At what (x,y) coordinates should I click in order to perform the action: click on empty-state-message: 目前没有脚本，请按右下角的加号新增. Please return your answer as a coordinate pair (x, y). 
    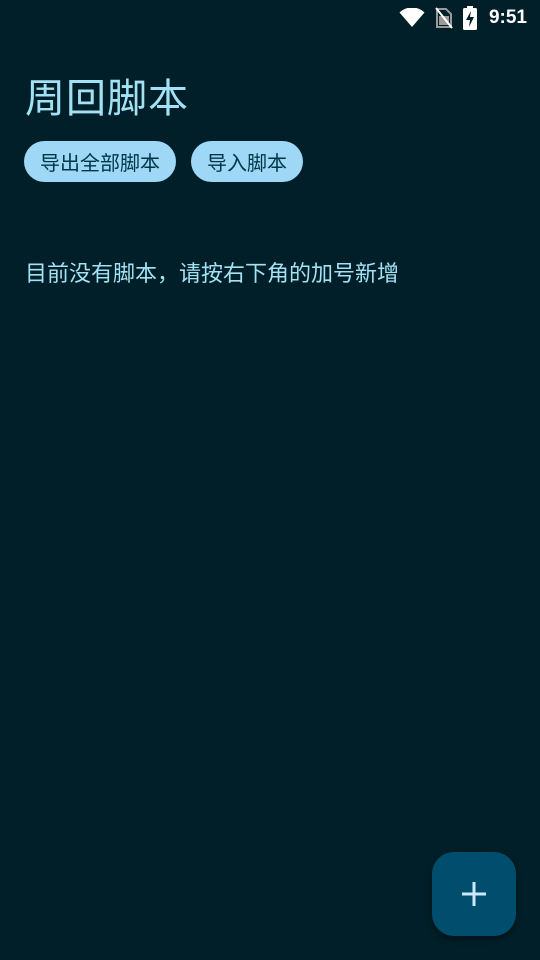
    Looking at the image, I should click on (212, 274).